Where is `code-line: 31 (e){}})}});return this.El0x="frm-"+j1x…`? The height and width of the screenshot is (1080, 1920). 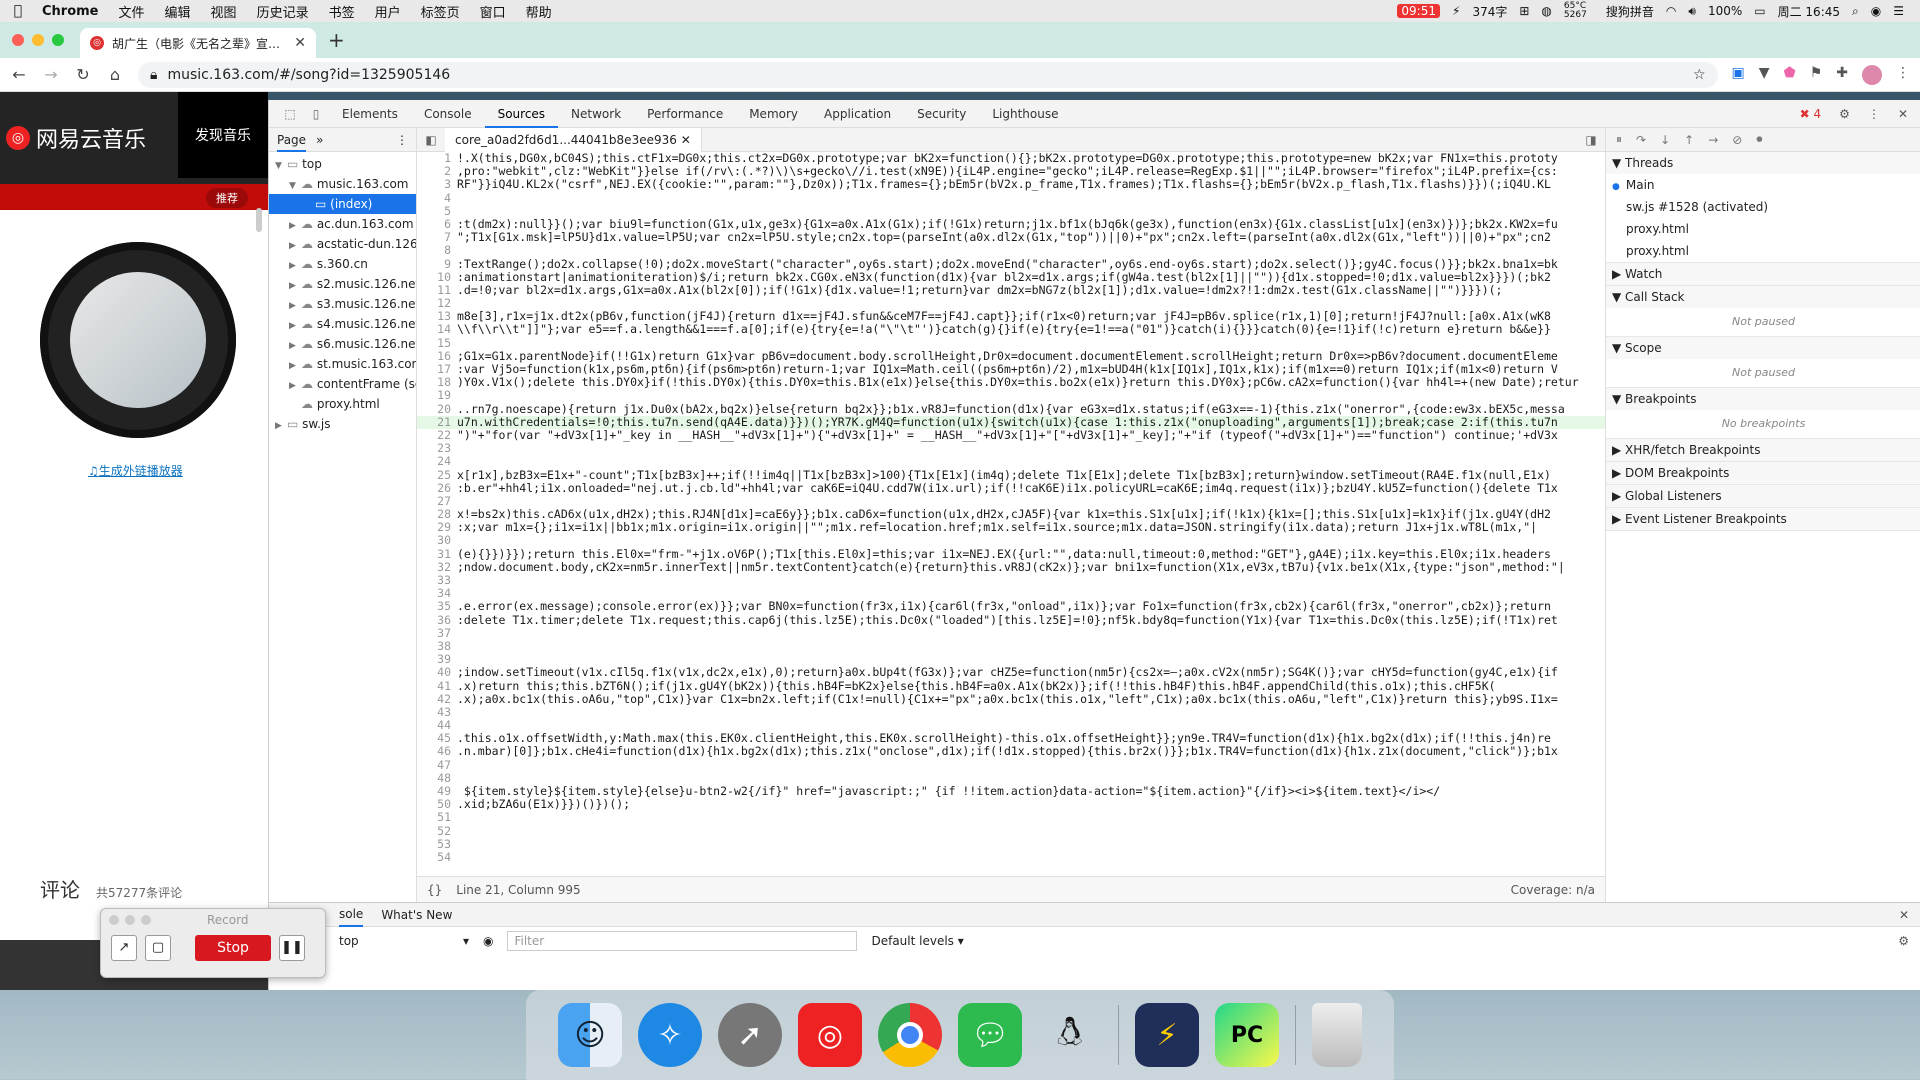
code-line: 31 (e){}})}});return this.El0x="frm-"+j1x… is located at coordinates (1011, 554).